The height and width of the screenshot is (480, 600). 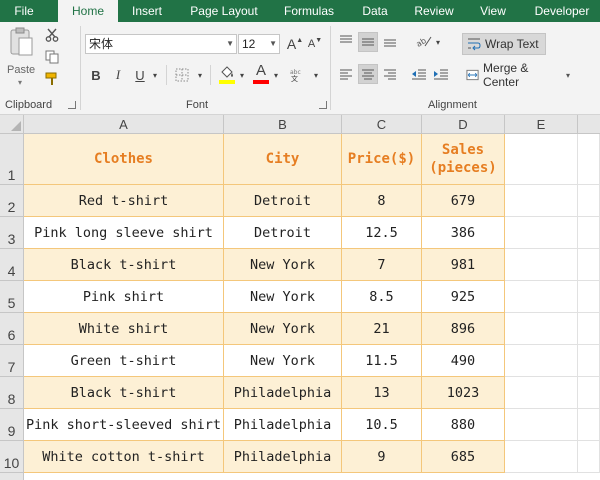 I want to click on decrease-indent-button, so click(x=419, y=74).